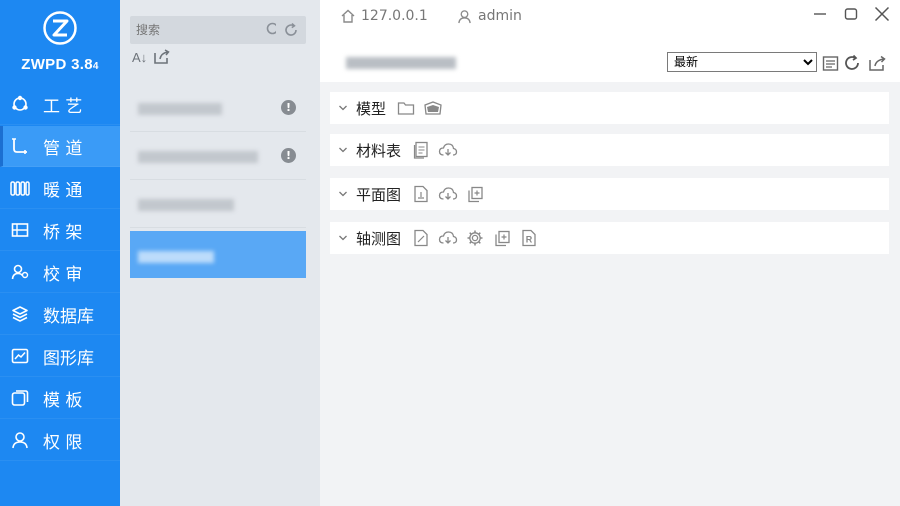  I want to click on nav-label: 暖 通, so click(63, 190).